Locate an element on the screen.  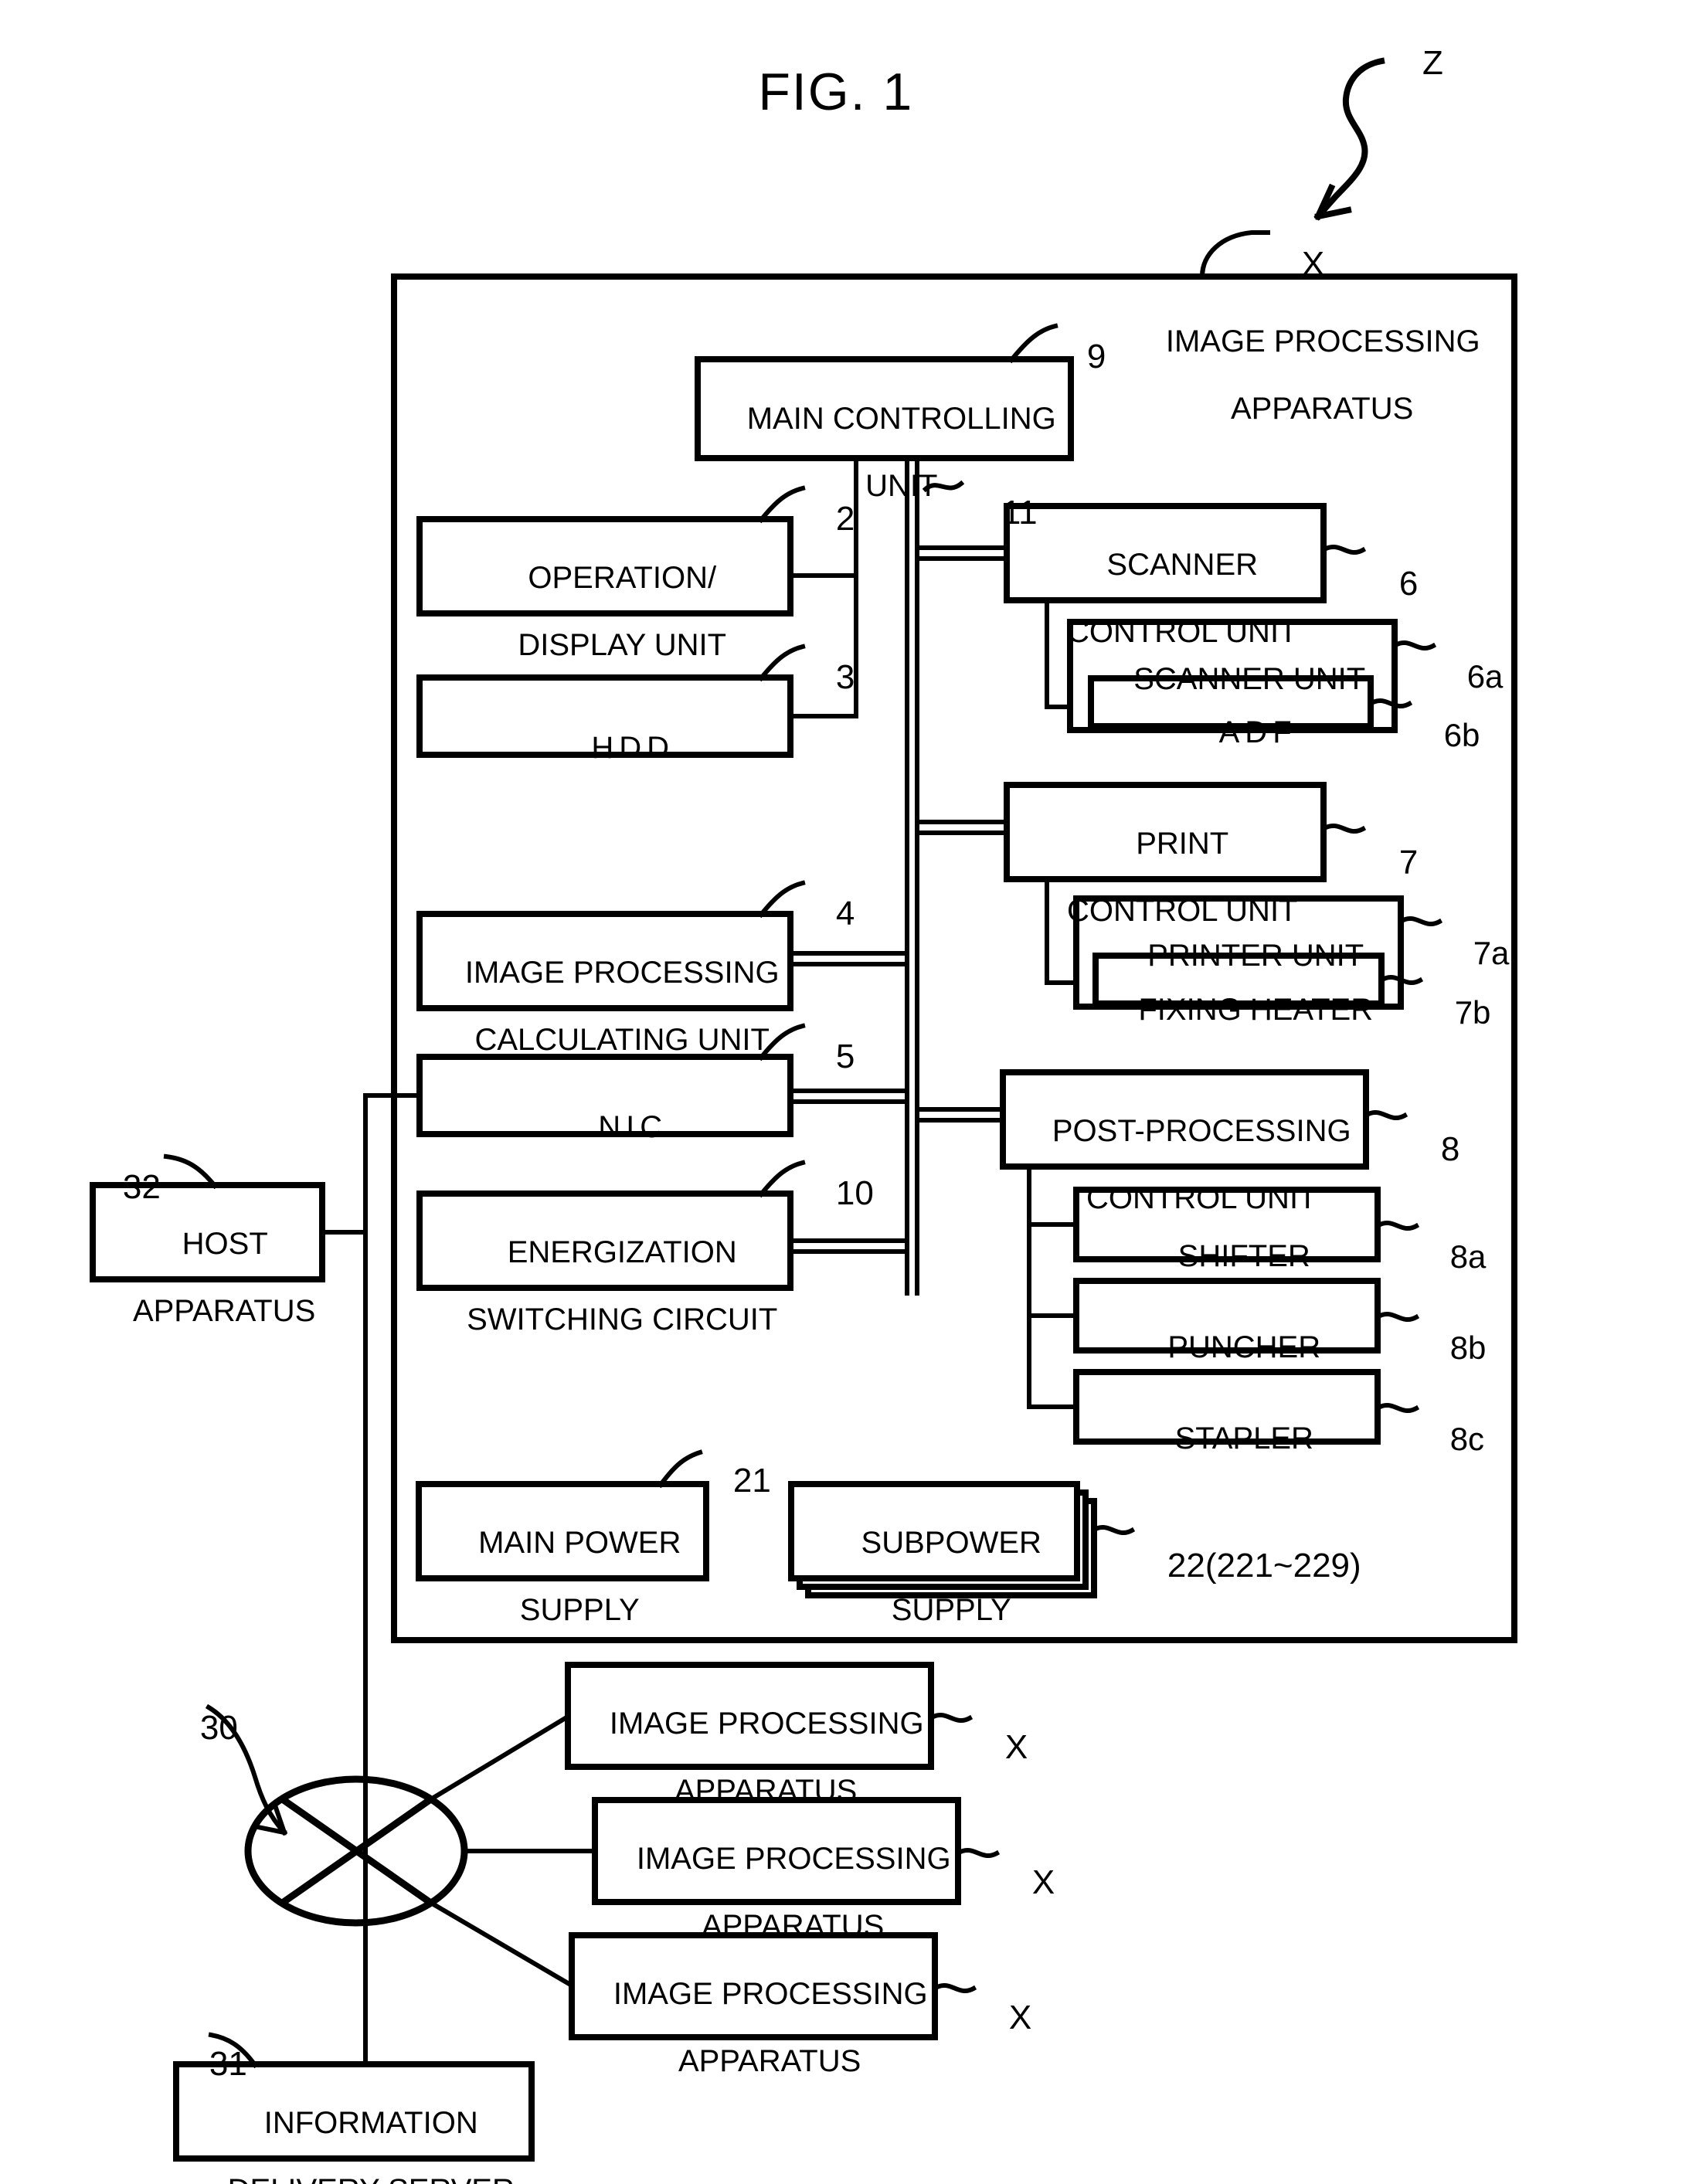
reference-31: 31 is located at coordinates (228, 2063).